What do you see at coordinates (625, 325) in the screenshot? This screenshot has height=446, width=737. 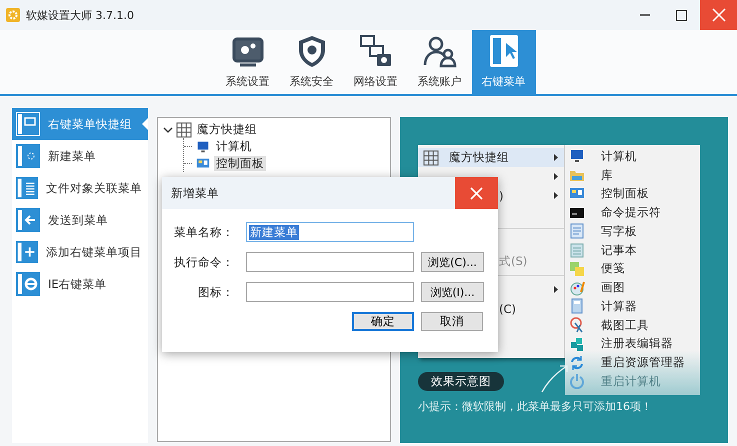 I see `menu-item: 截图工具` at bounding box center [625, 325].